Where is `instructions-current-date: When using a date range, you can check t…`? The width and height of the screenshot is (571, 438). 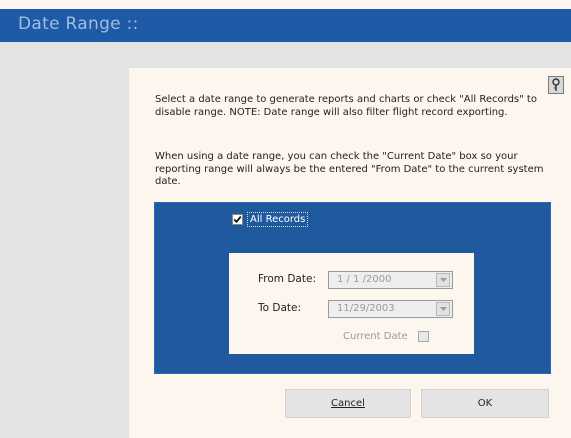 instructions-current-date: When using a date range, you can check t… is located at coordinates (349, 169).